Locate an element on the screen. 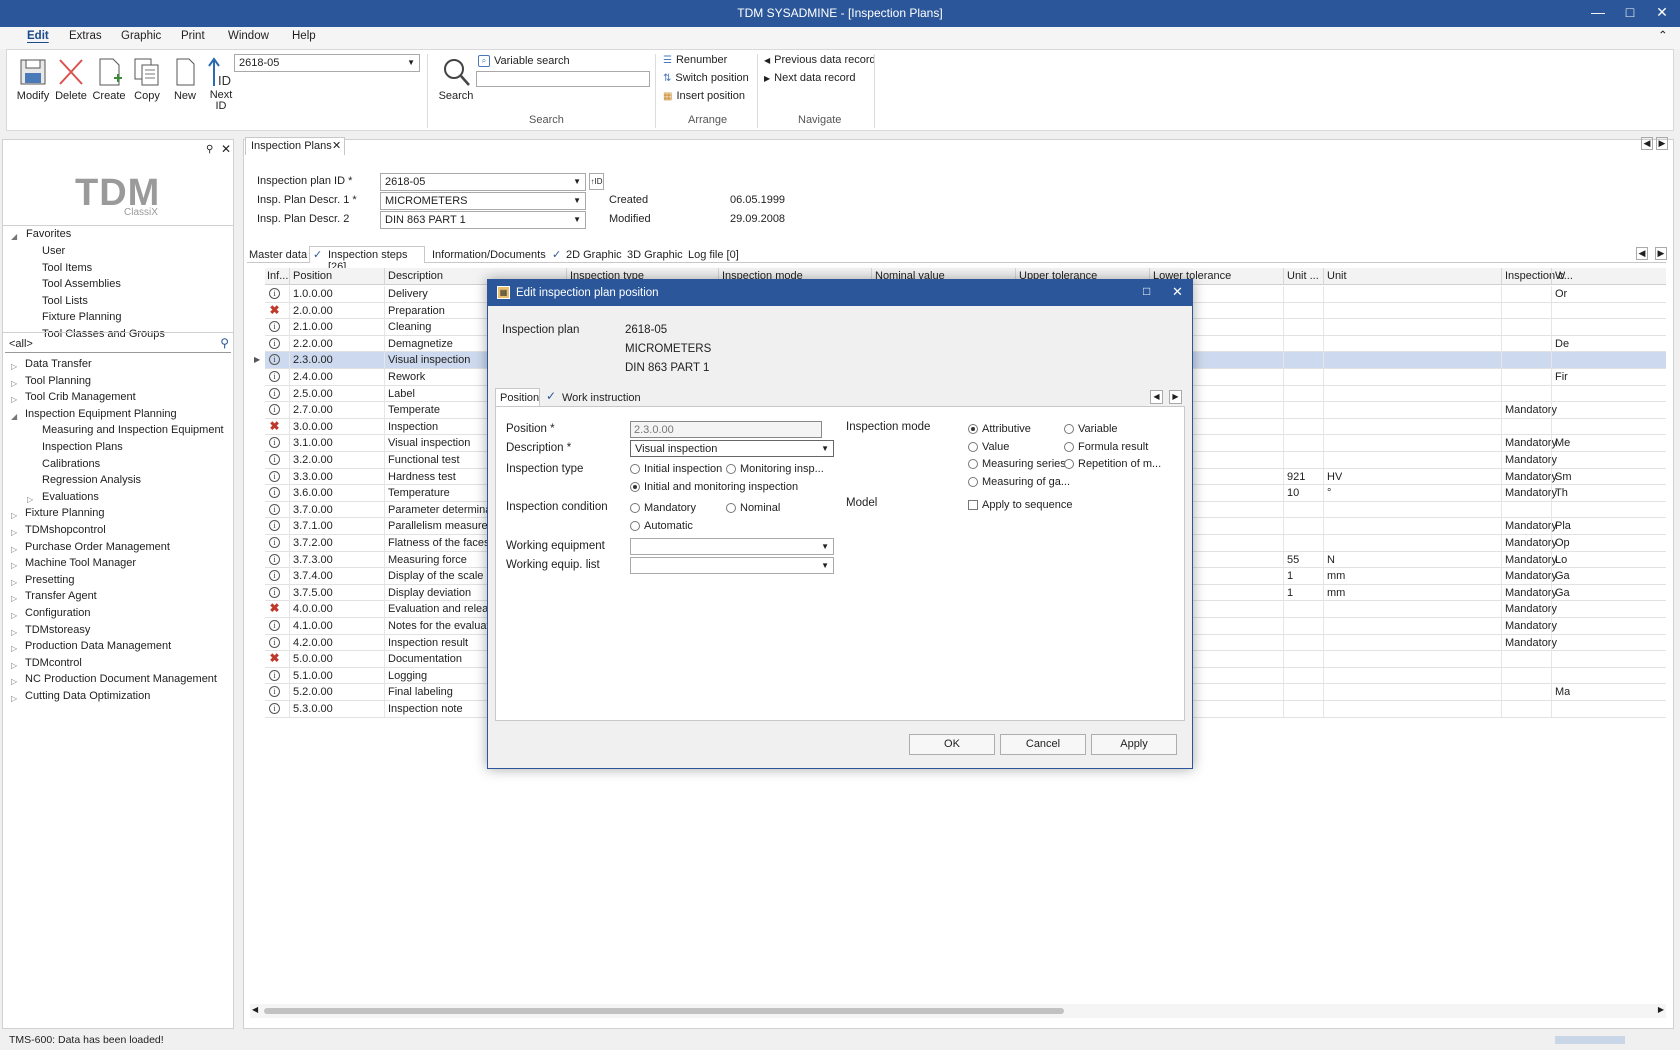 Image resolution: width=1680 pixels, height=1050 pixels. radio-formula-result: Formula result is located at coordinates (1106, 447).